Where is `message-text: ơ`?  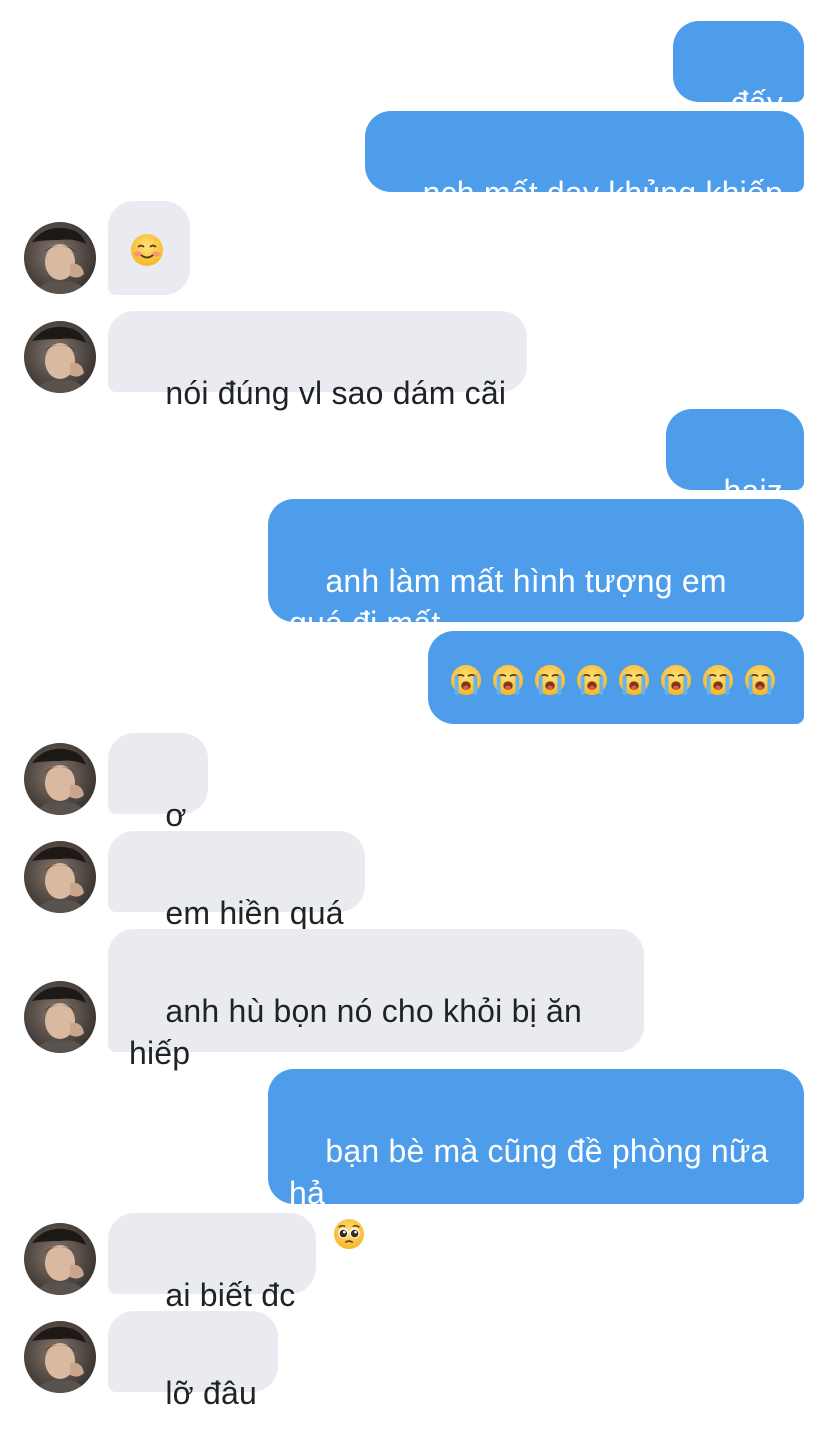
message-text: ơ is located at coordinates (176, 815).